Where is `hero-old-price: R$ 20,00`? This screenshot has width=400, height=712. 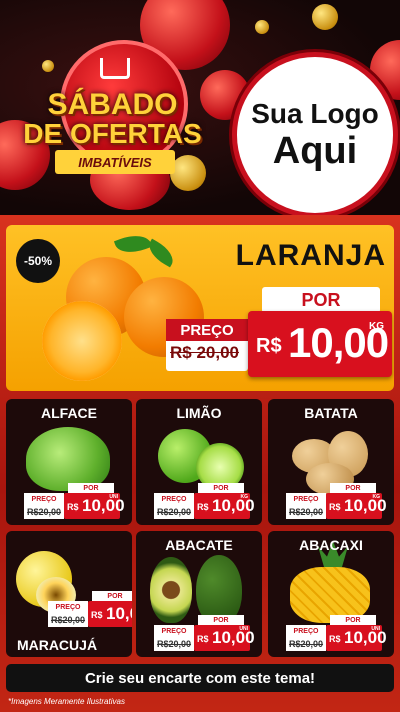 hero-old-price: R$ 20,00 is located at coordinates (204, 352).